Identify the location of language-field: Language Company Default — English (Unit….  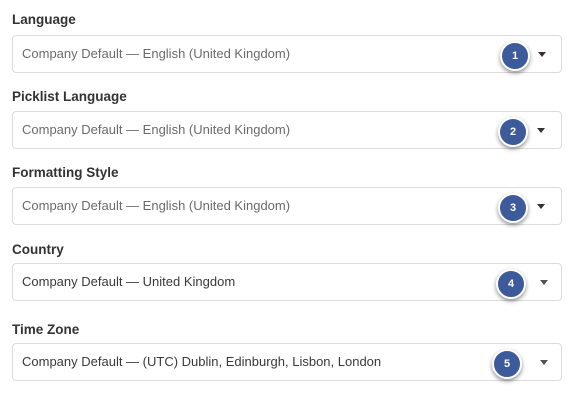
(287, 42).